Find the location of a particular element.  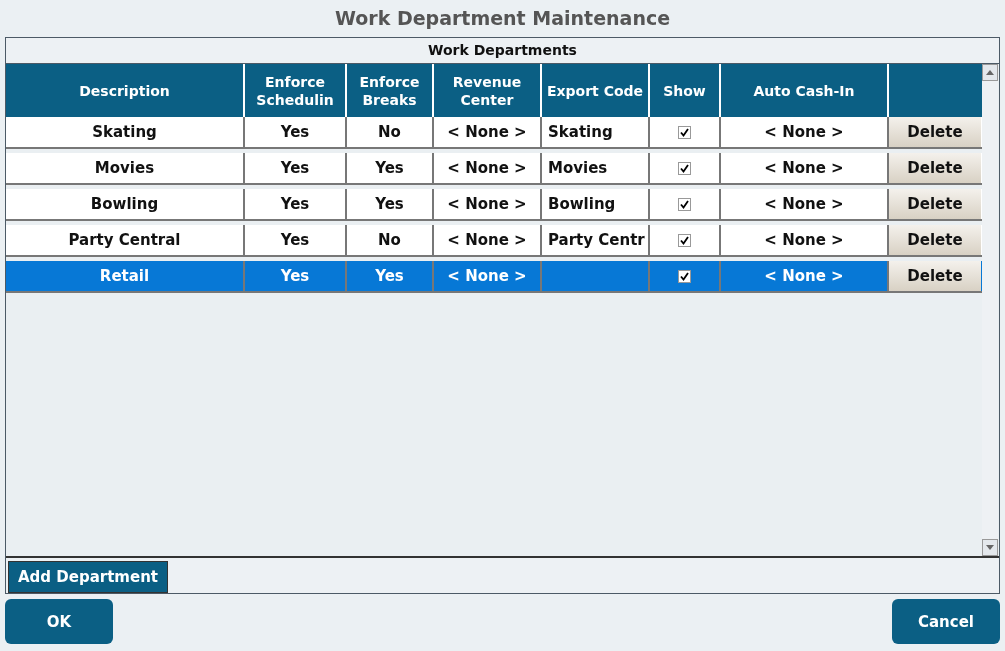

ok-button: OK is located at coordinates (59, 621).